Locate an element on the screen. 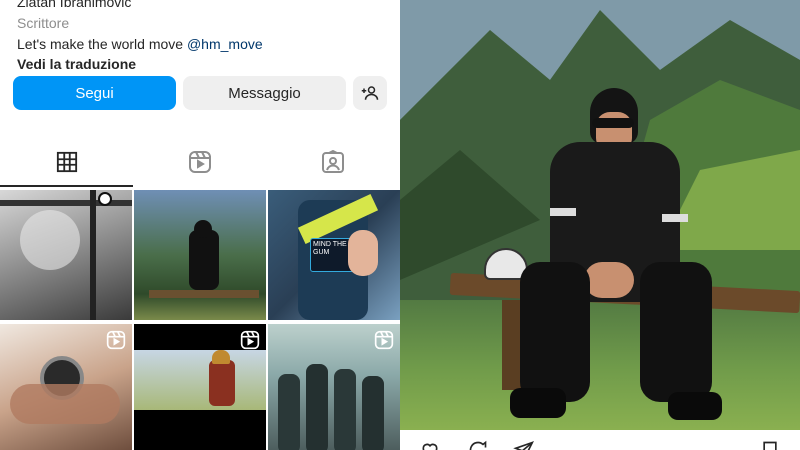  bio-mention-link: @hm_move is located at coordinates (225, 44).